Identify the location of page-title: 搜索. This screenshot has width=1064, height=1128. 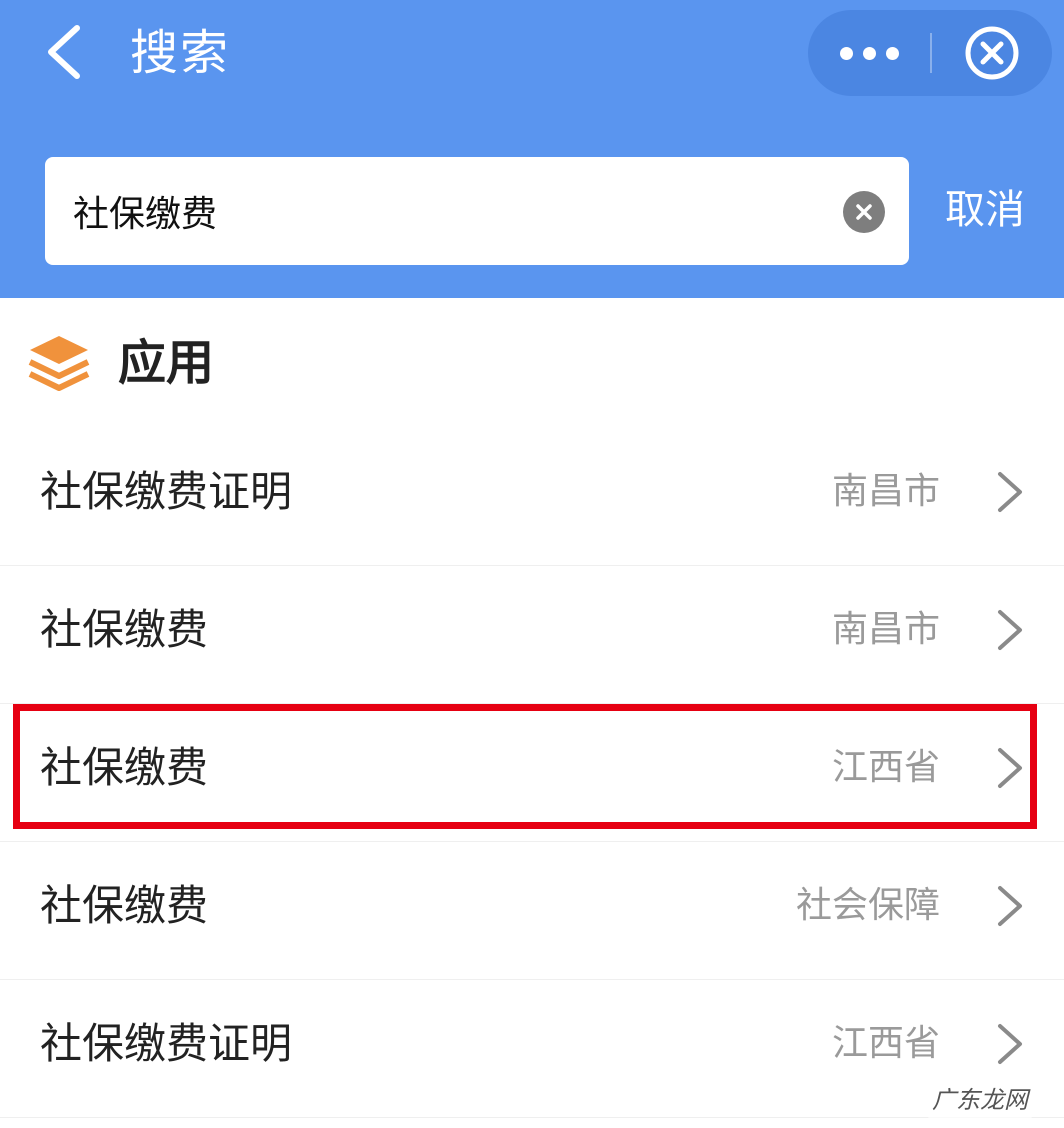
(180, 53).